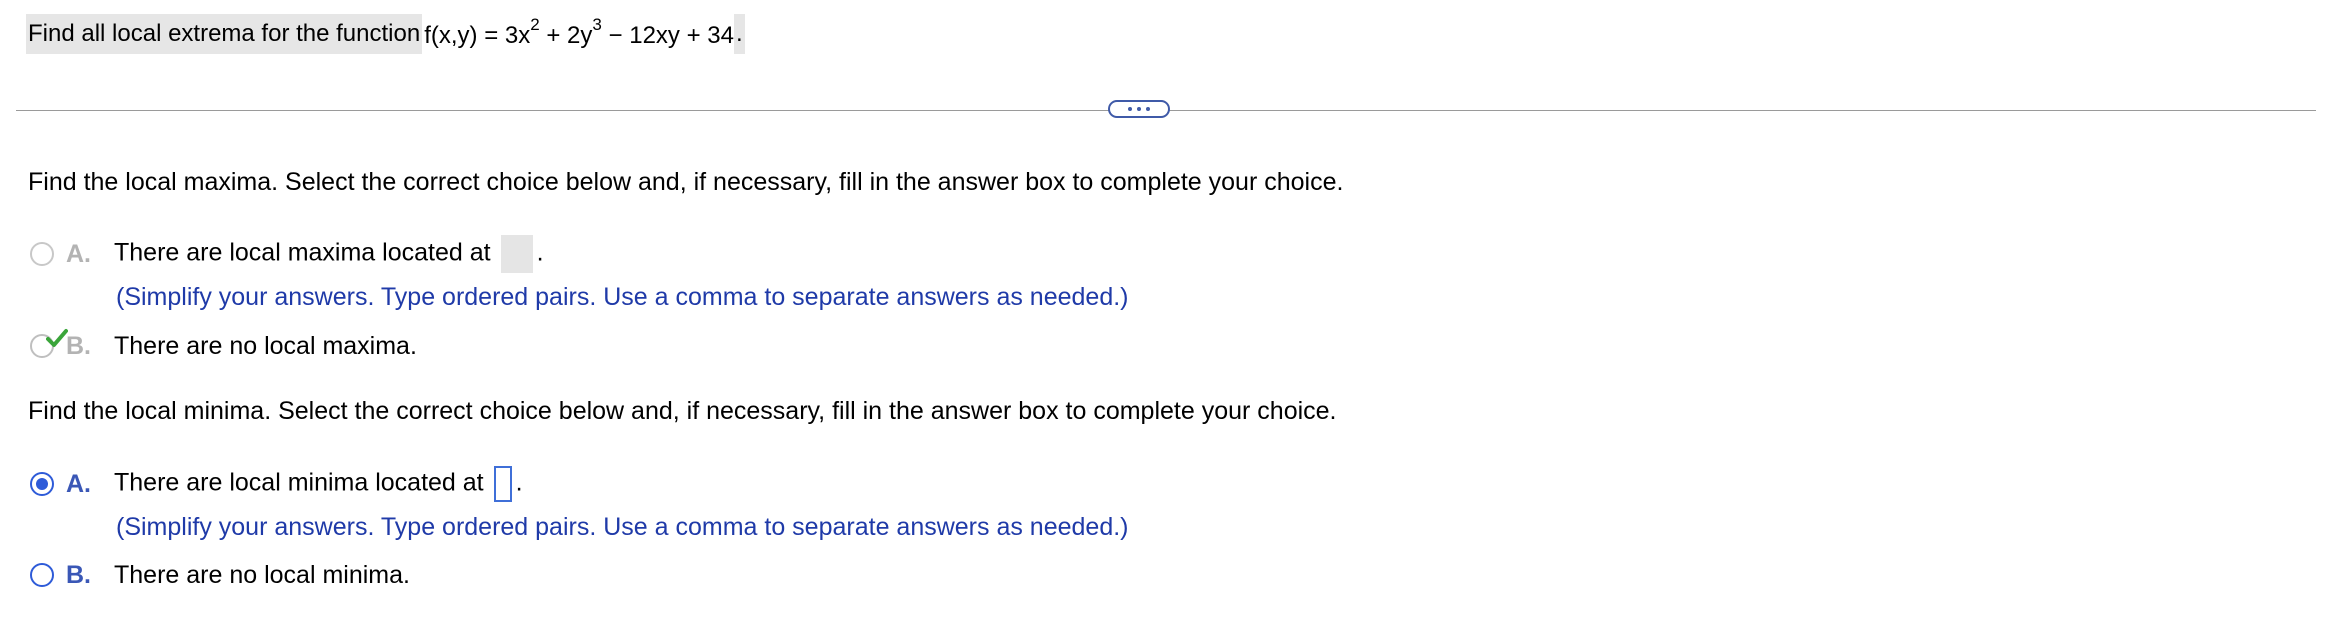  What do you see at coordinates (667, 35) in the screenshot?
I see `expr-part-3: − 12xy + 34` at bounding box center [667, 35].